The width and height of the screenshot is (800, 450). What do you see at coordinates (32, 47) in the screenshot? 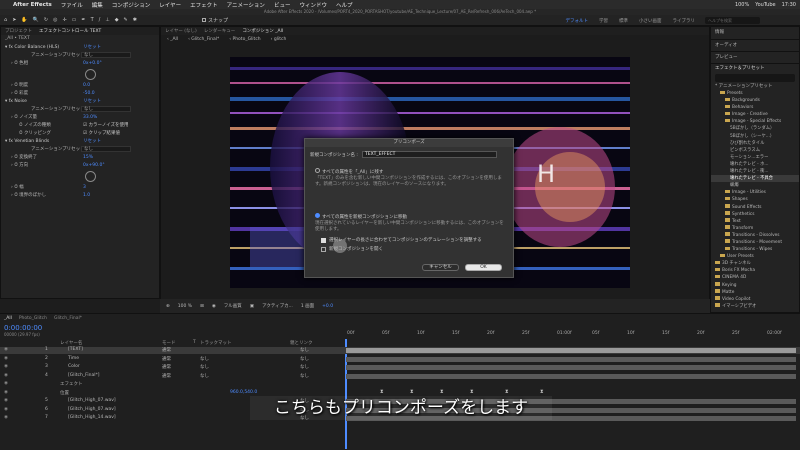
I see `effect-name: ▾ fx Color Balance (HLS)` at bounding box center [32, 47].